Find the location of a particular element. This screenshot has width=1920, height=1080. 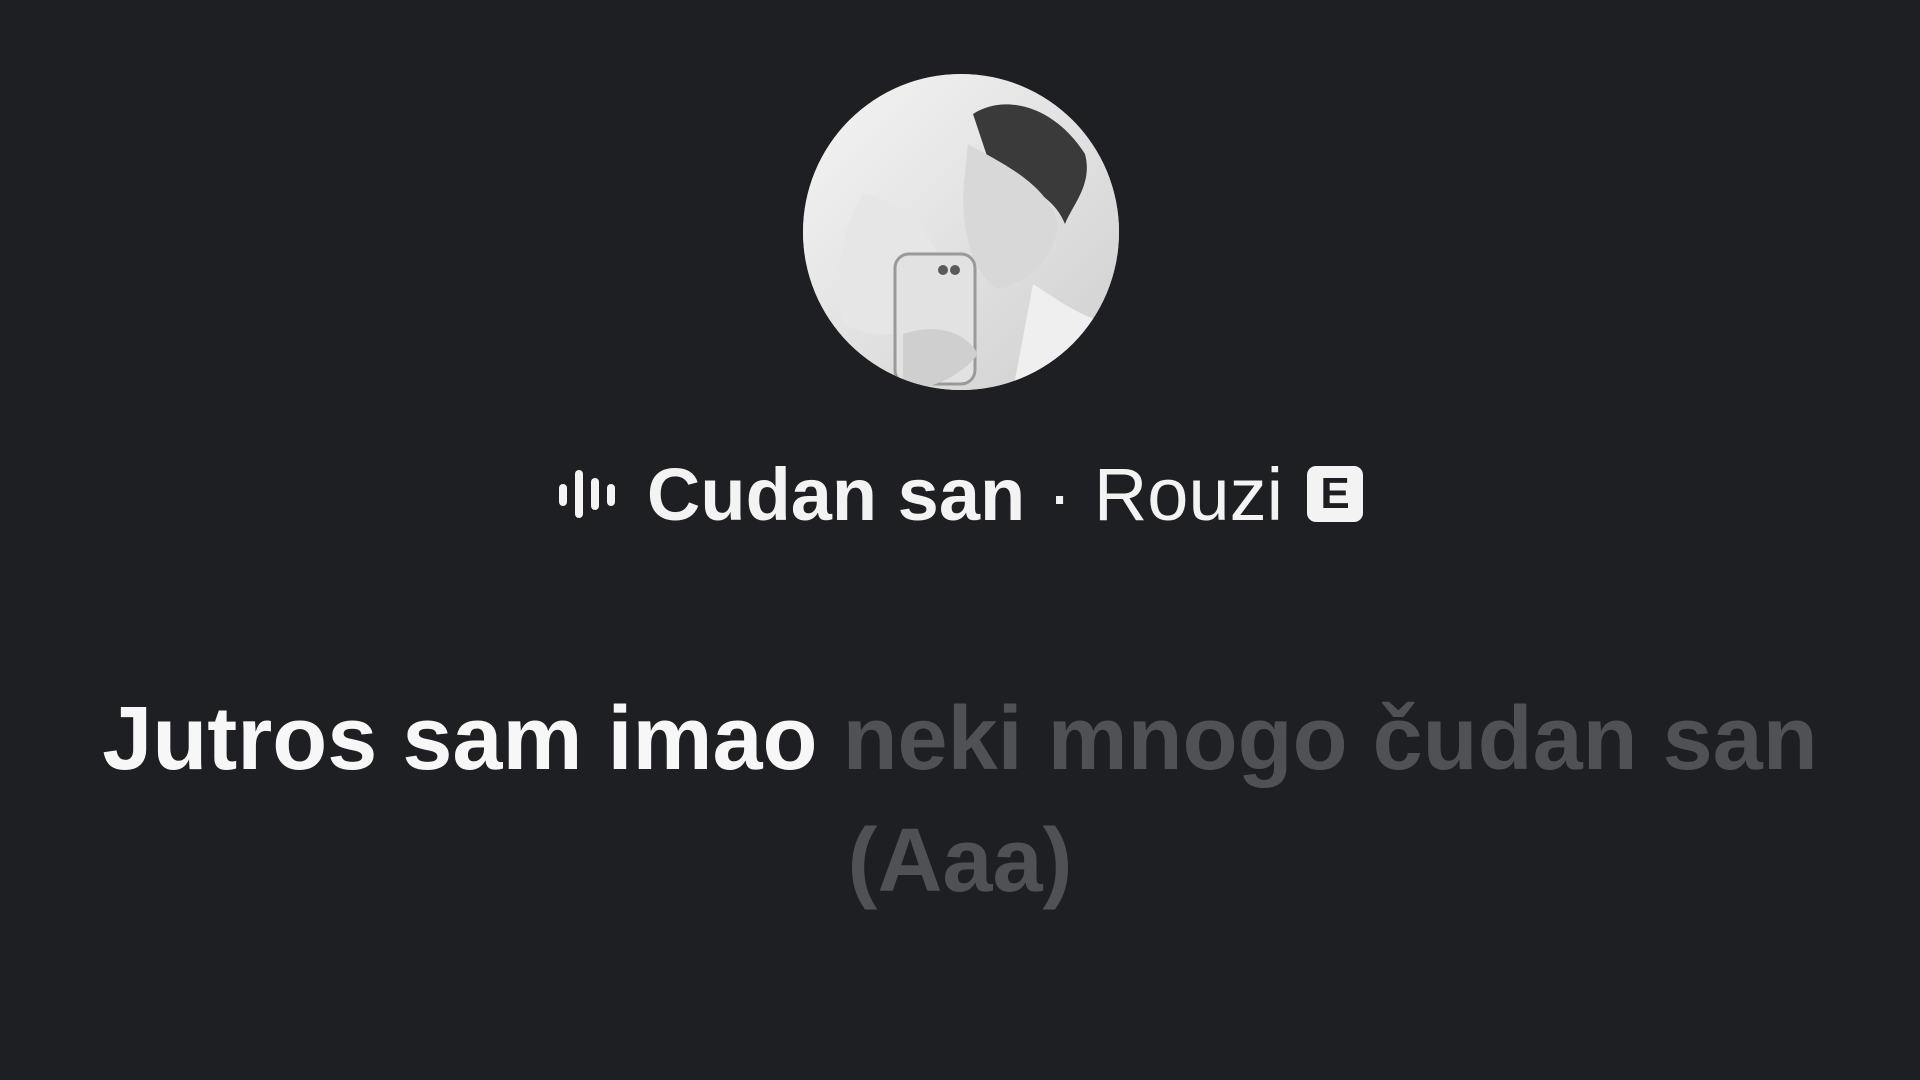

lyric-sung-text: Jutros sam imao is located at coordinates (460, 739).